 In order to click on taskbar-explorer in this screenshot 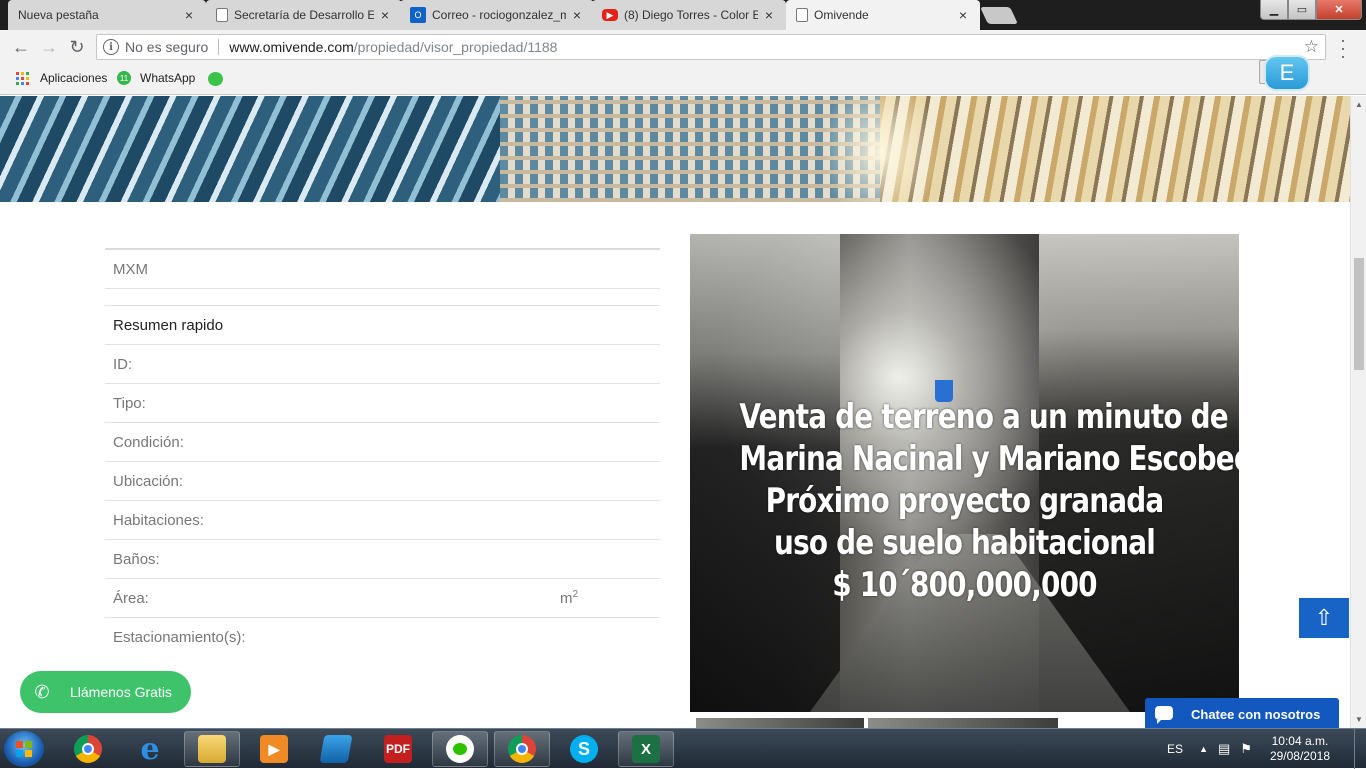, I will do `click(212, 749)`.